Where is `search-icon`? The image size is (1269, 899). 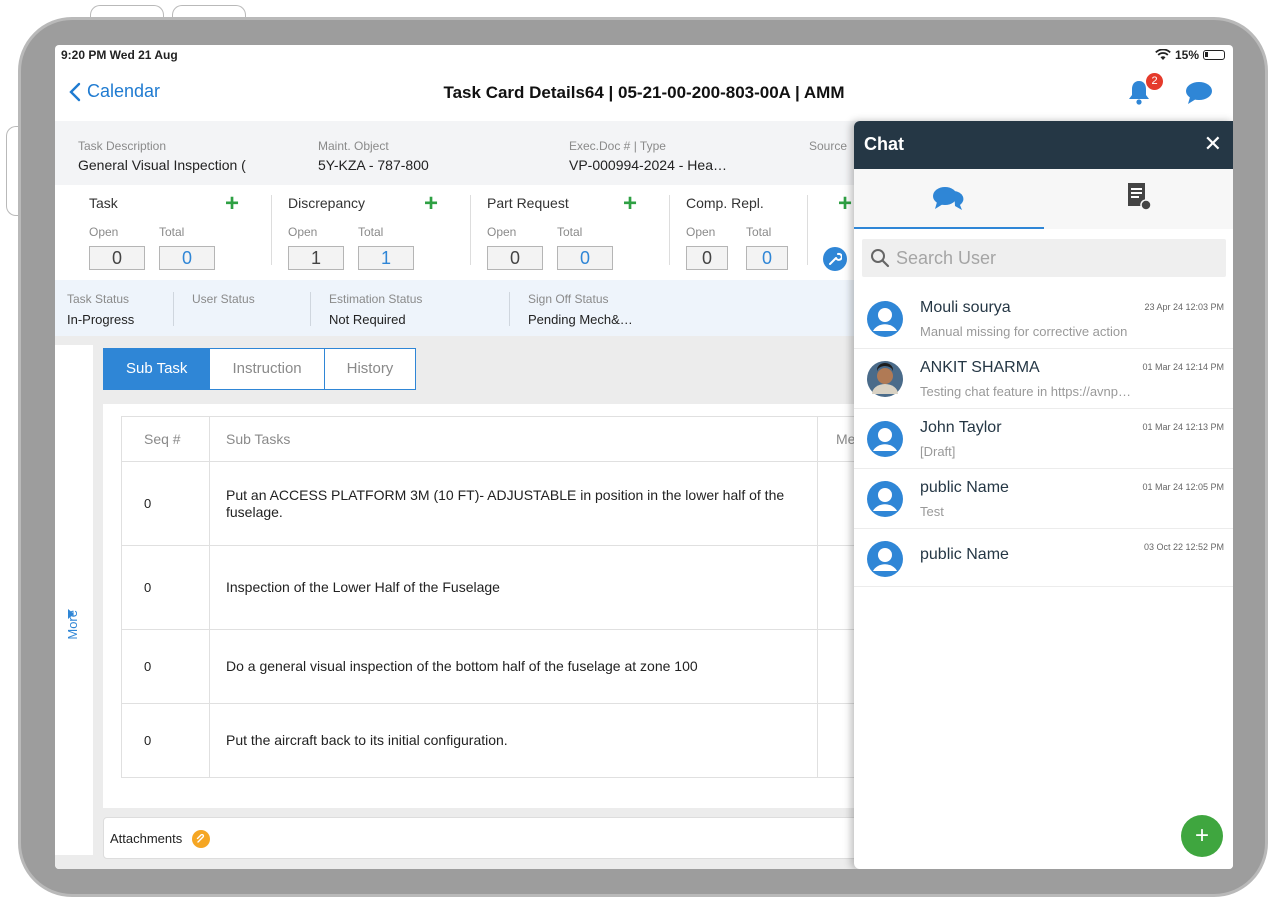 search-icon is located at coordinates (880, 258).